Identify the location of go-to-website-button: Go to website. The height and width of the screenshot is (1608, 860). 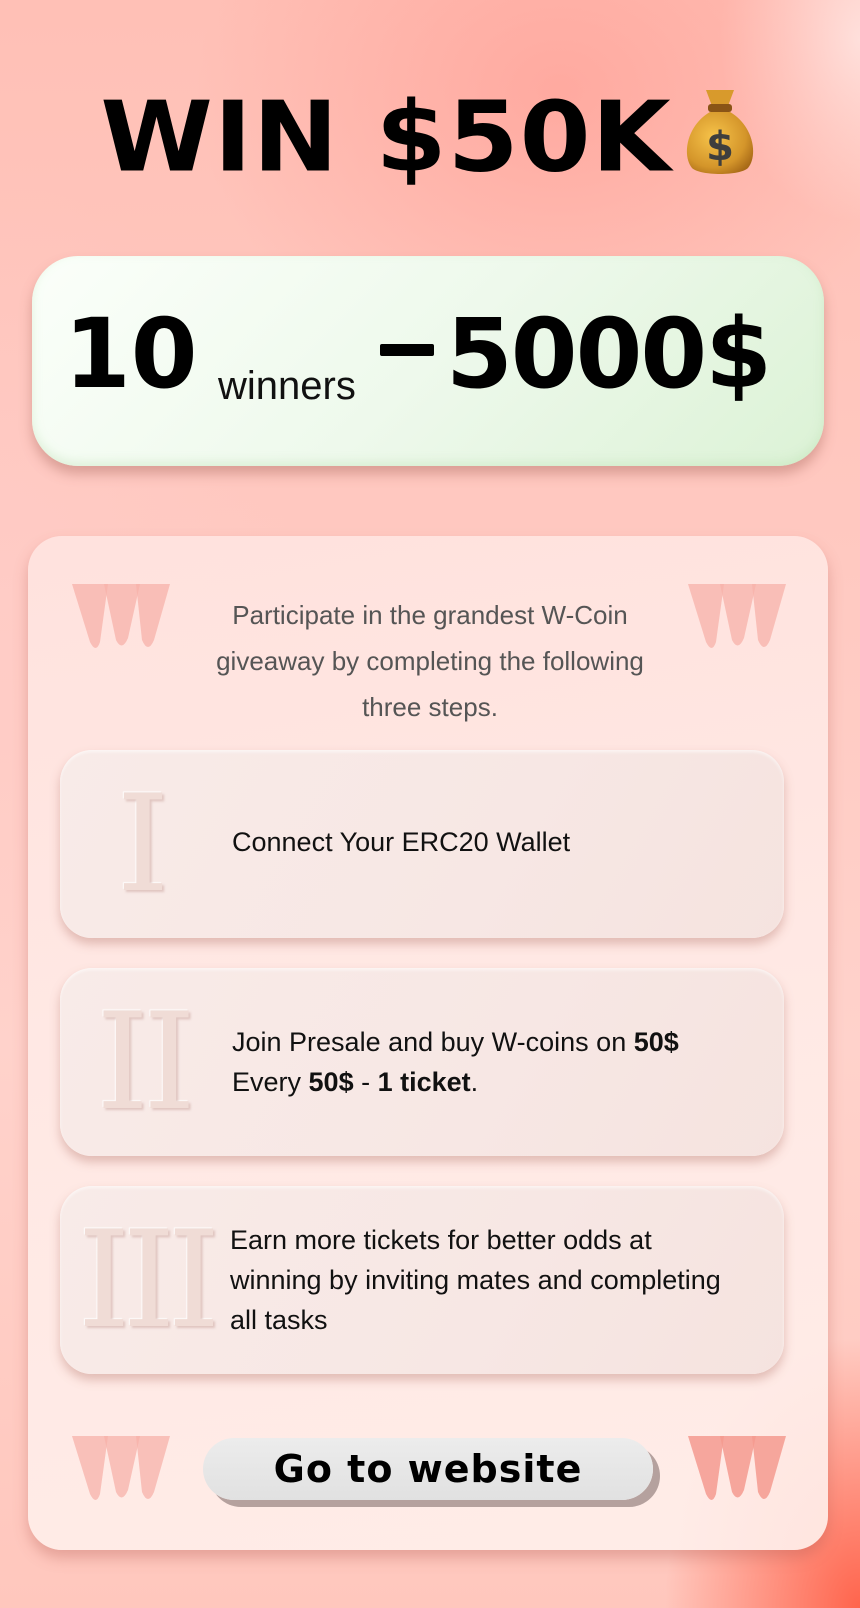
(428, 1469).